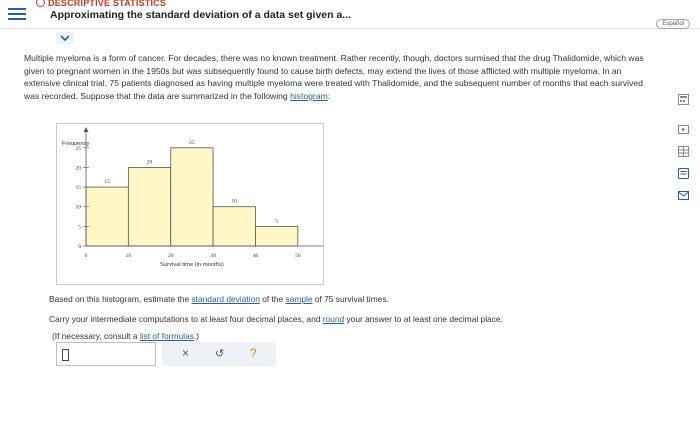 The width and height of the screenshot is (700, 421). I want to click on y-tick-label: 15, so click(79, 188).